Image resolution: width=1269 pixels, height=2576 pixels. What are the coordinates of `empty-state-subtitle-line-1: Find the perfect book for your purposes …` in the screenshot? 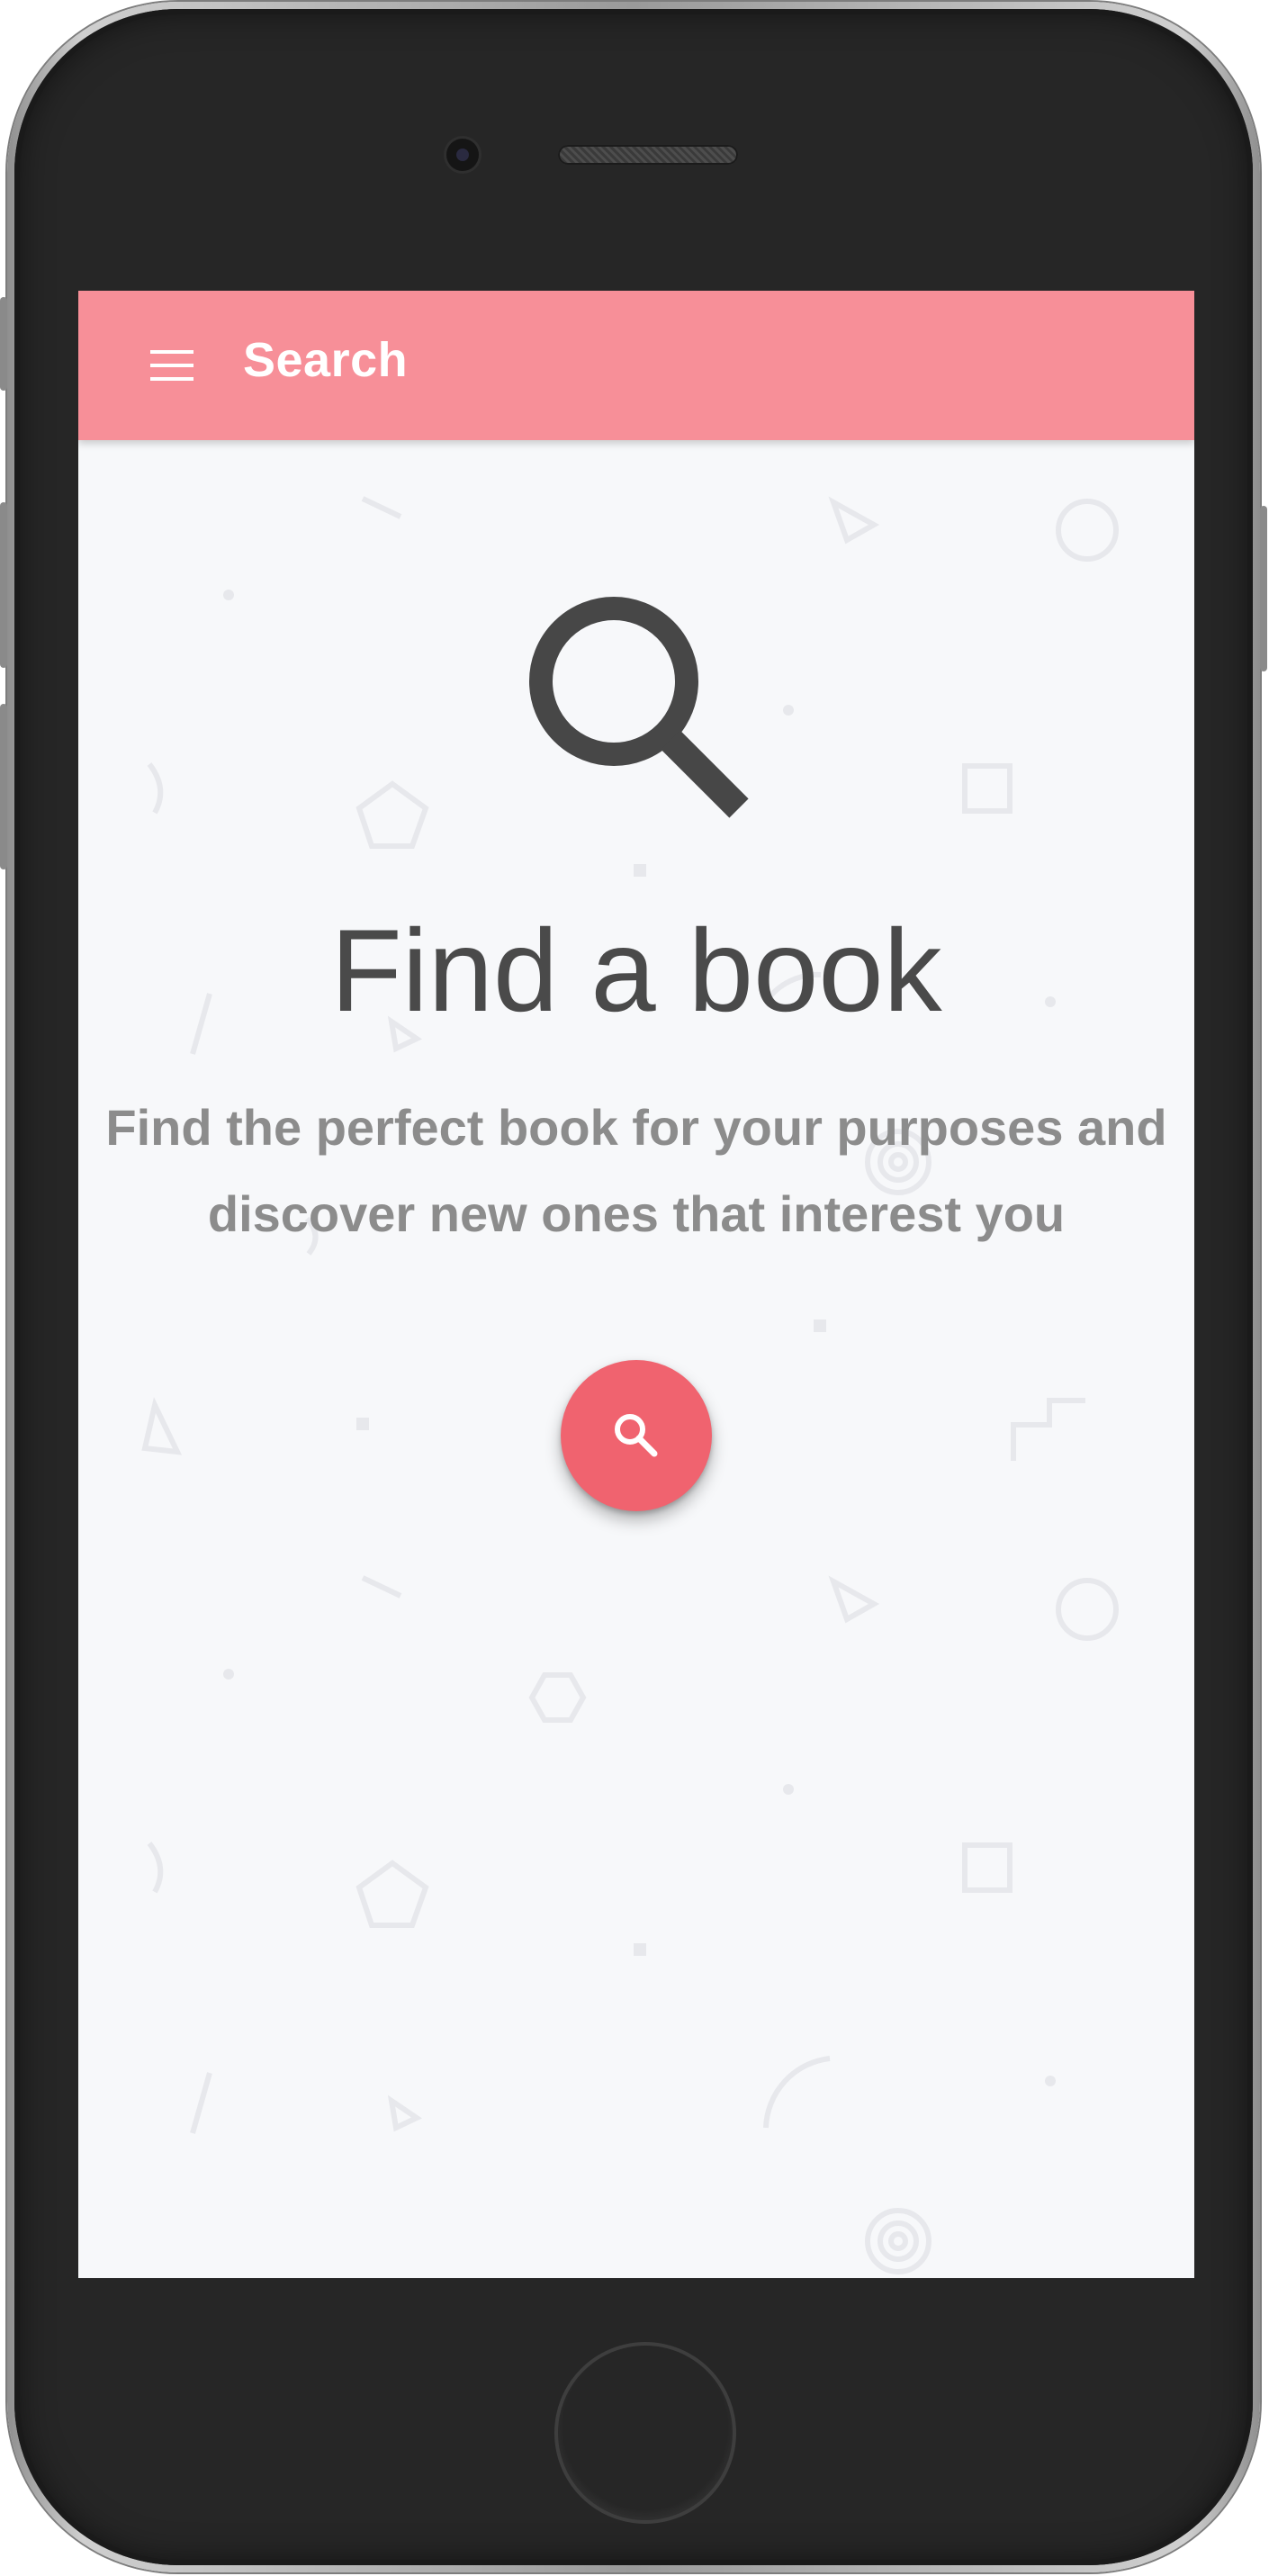 It's located at (636, 1127).